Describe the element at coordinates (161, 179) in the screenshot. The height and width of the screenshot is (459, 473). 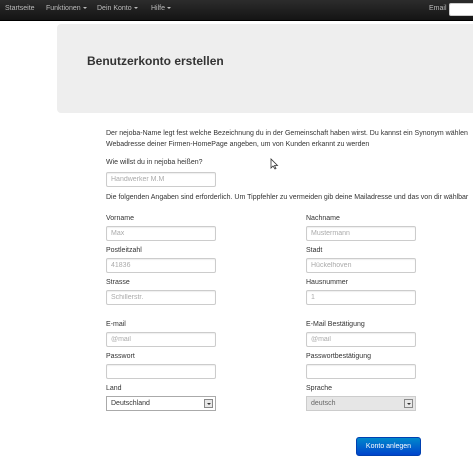
I see `nejoba-name-input` at that location.